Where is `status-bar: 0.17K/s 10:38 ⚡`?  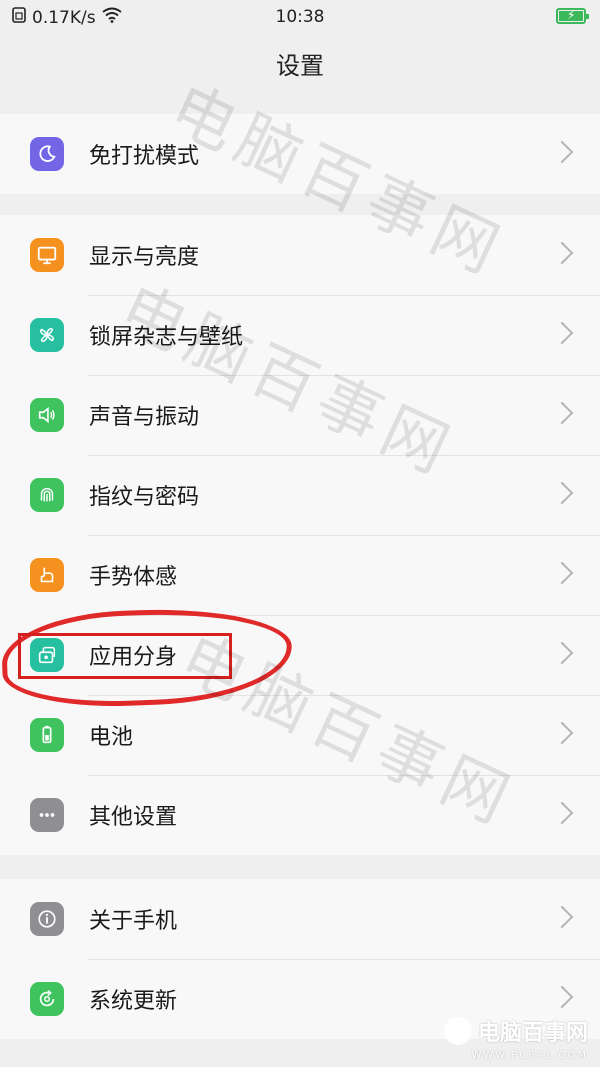
status-bar: 0.17K/s 10:38 ⚡ is located at coordinates (300, 17).